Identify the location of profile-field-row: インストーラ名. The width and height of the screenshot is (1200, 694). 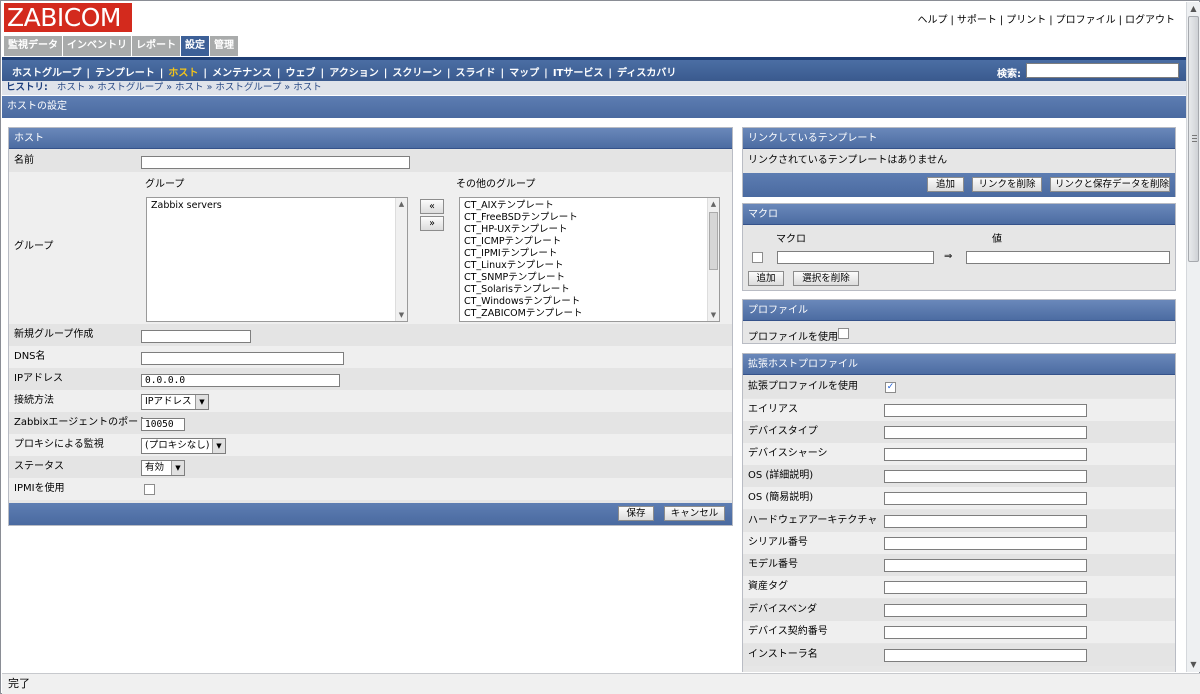
(959, 655).